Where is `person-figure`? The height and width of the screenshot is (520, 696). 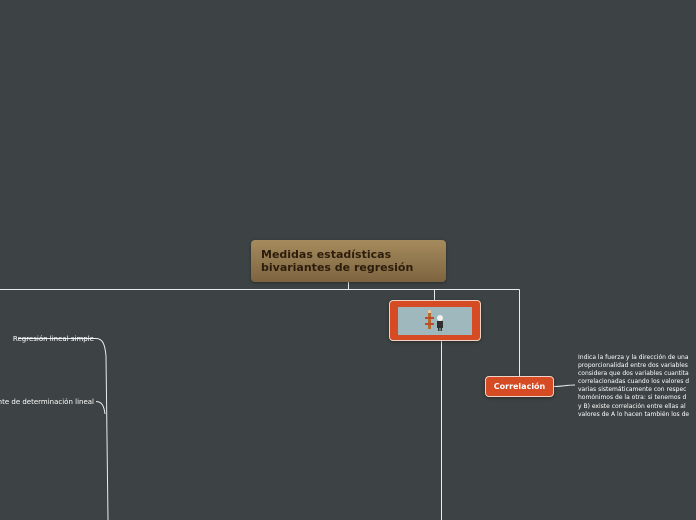 person-figure is located at coordinates (440, 323).